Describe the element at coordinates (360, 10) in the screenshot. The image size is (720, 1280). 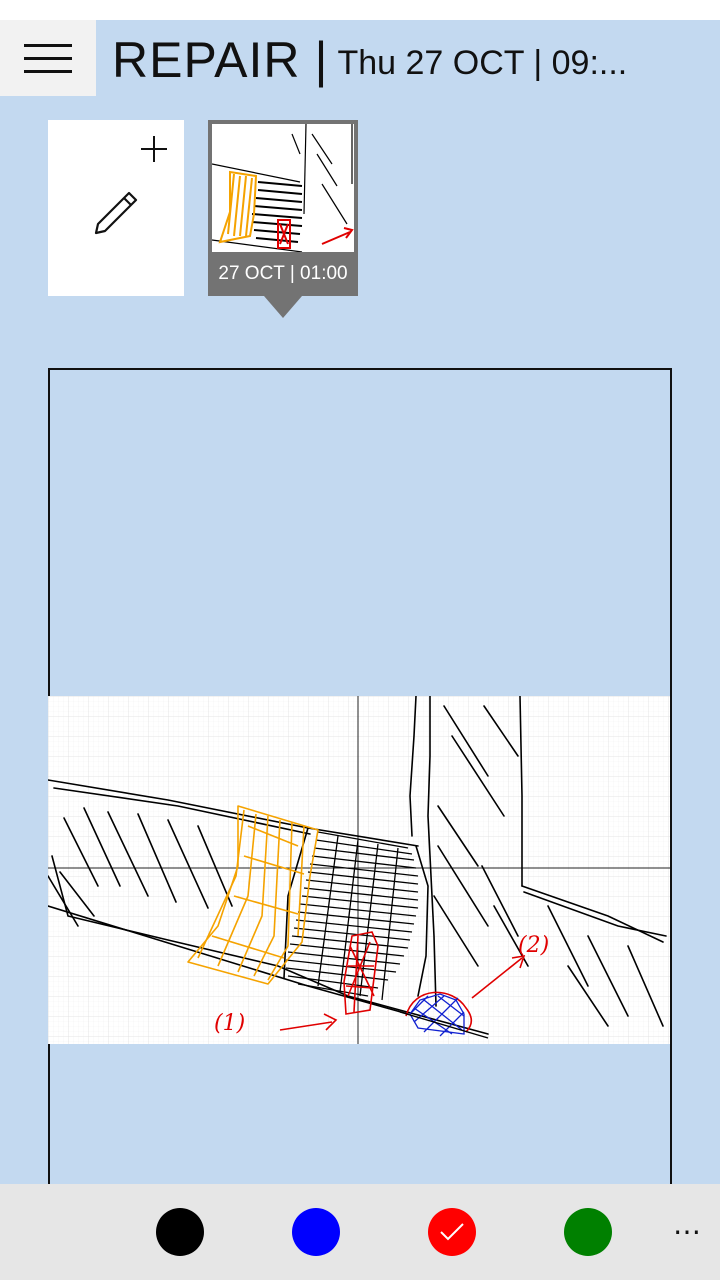
I see `top-strip` at that location.